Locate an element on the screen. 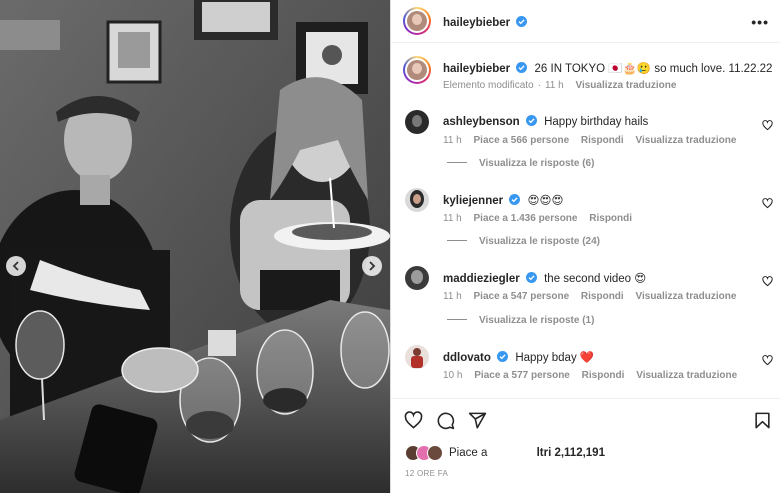  likes-prefix: Piace a is located at coordinates (468, 453).